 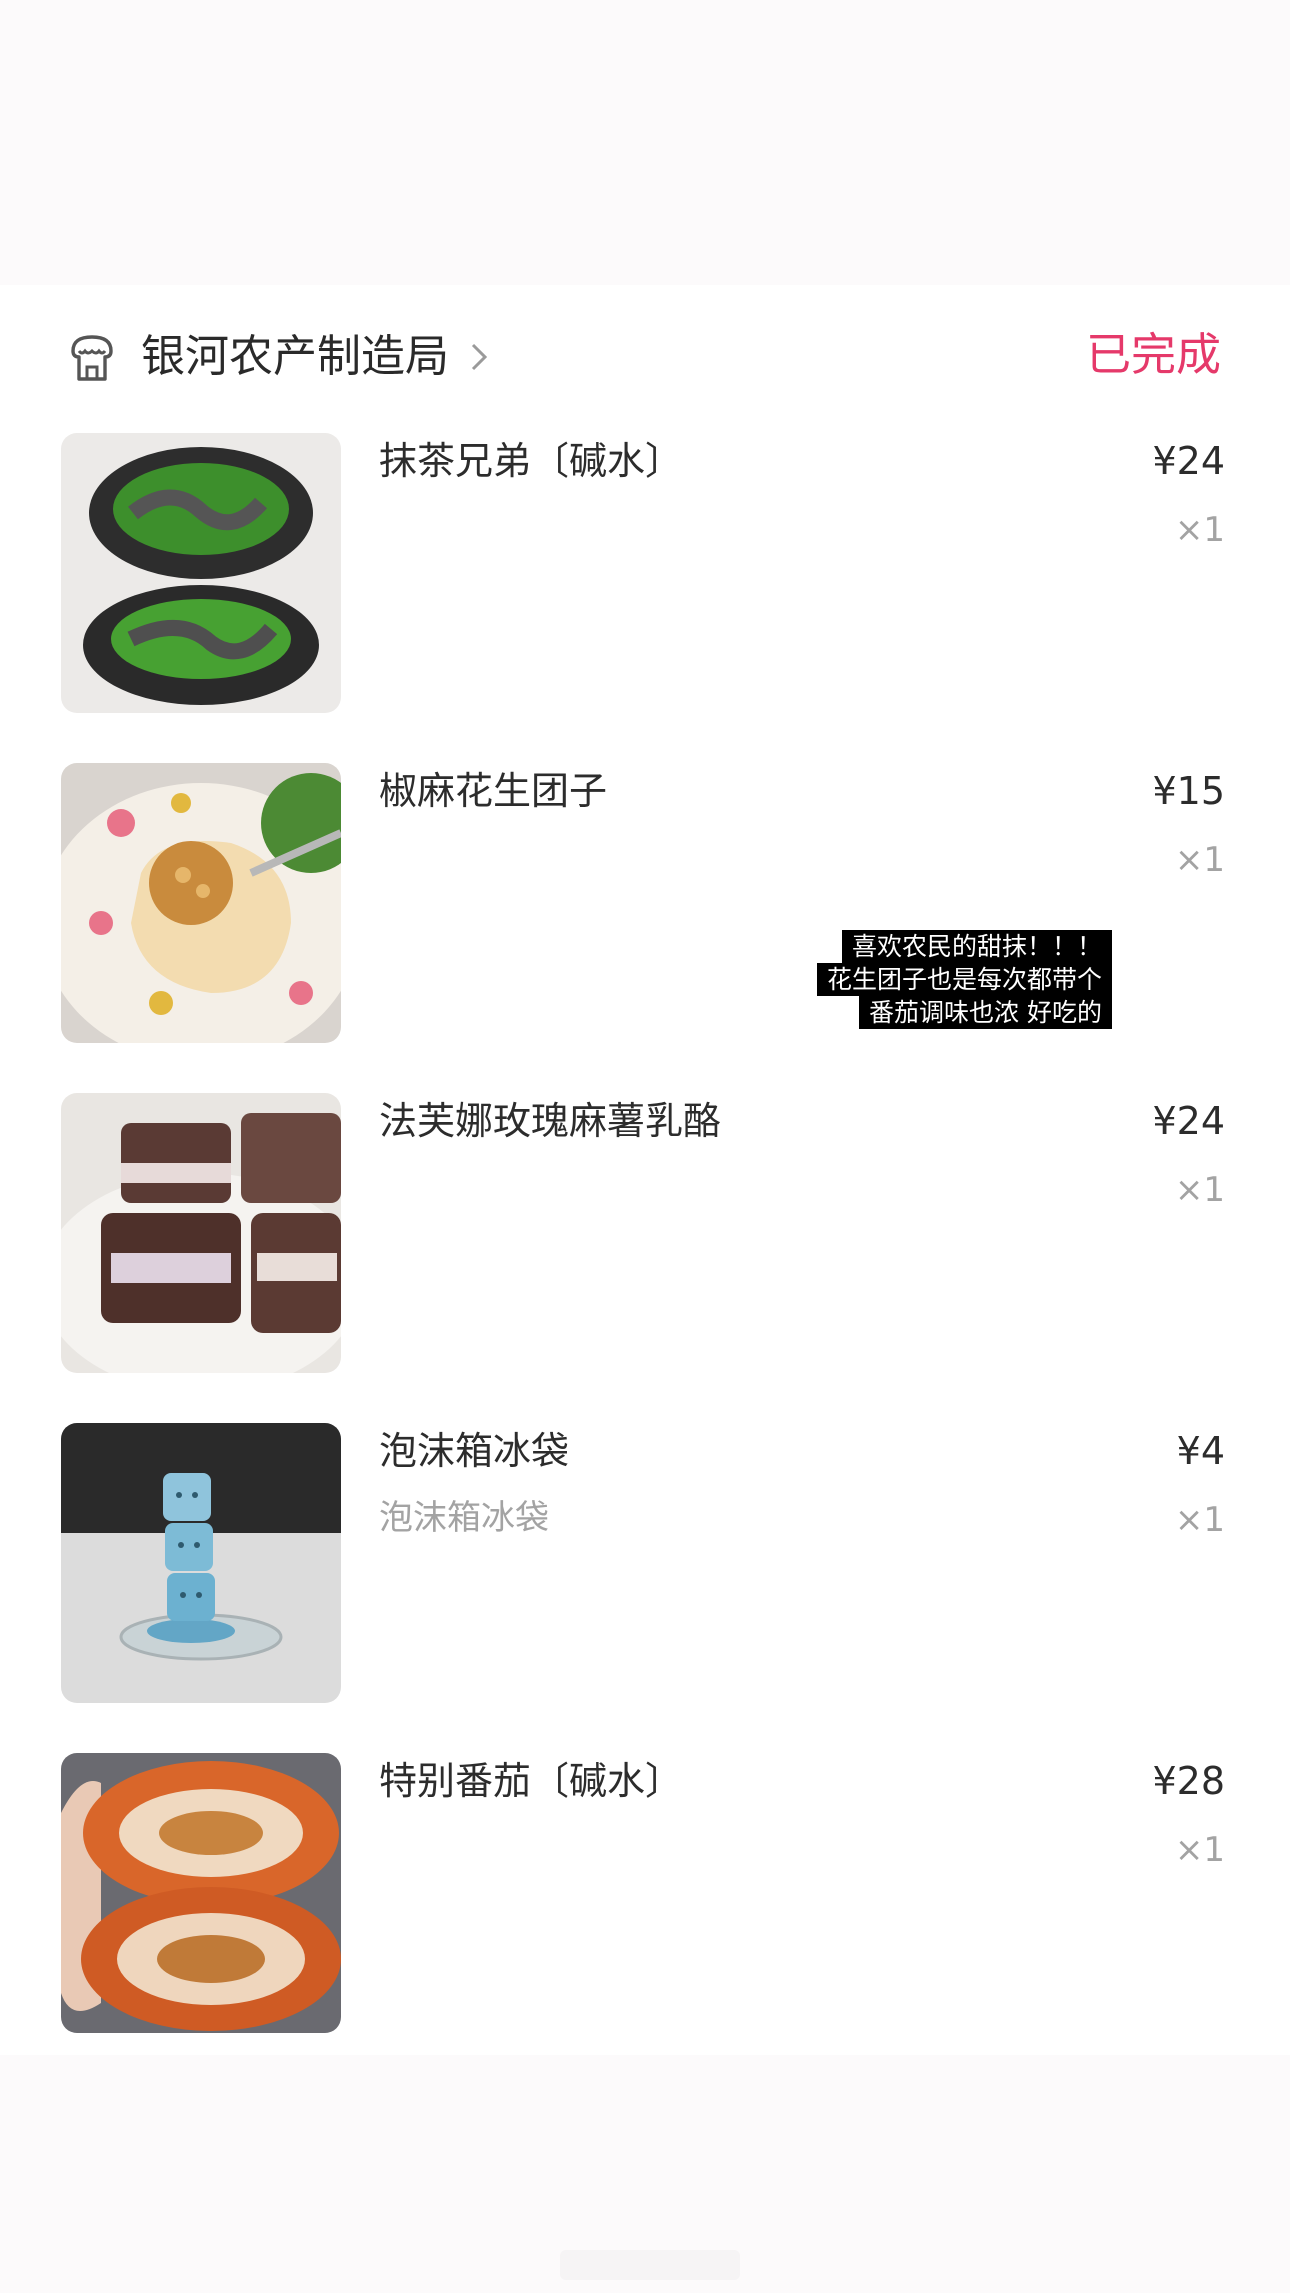 I want to click on caption-line: 喜欢农民的甜抹！！！, so click(x=976, y=946).